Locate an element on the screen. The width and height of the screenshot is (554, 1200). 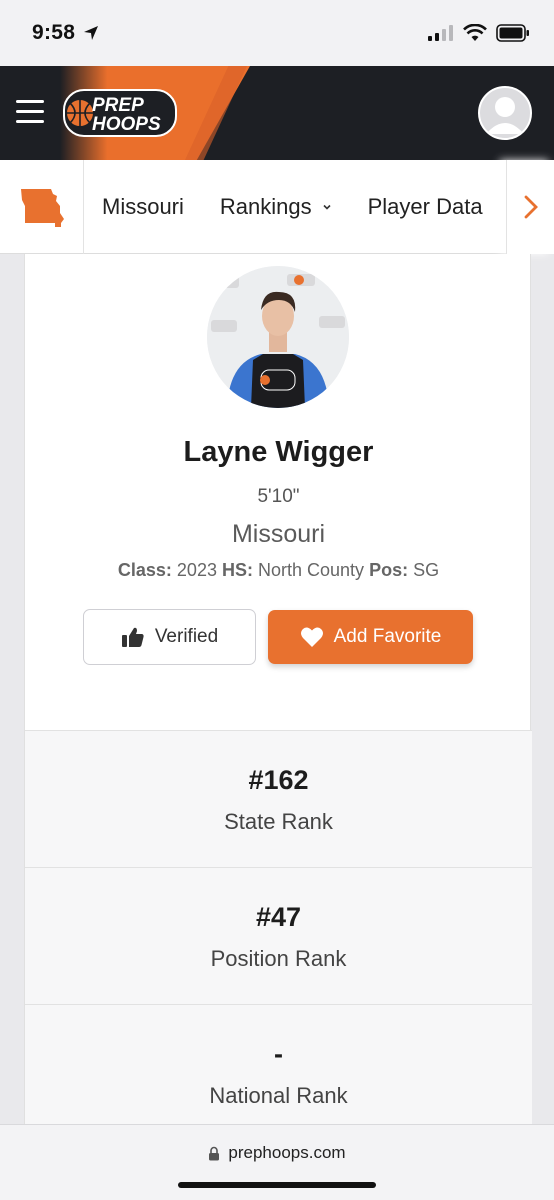
national-rank-block: - National Rank is located at coordinates (278, 1064).